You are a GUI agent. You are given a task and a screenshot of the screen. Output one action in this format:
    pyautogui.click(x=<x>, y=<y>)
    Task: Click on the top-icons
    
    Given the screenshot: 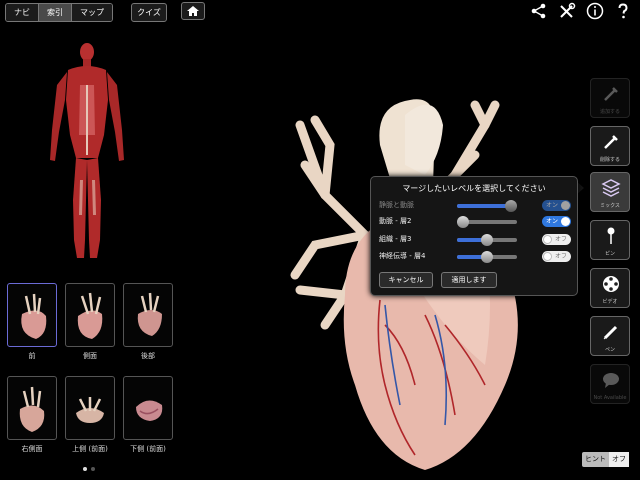 What is the action you would take?
    pyautogui.click(x=581, y=11)
    